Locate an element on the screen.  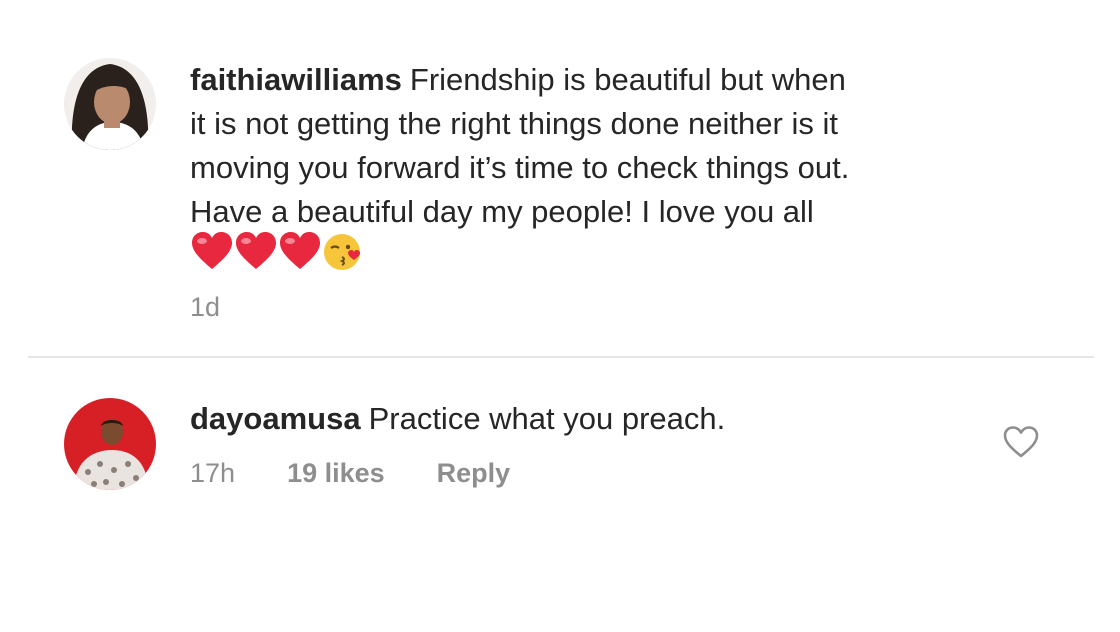
comment-meta: 17h 19 likes Reply is located at coordinates (350, 473).